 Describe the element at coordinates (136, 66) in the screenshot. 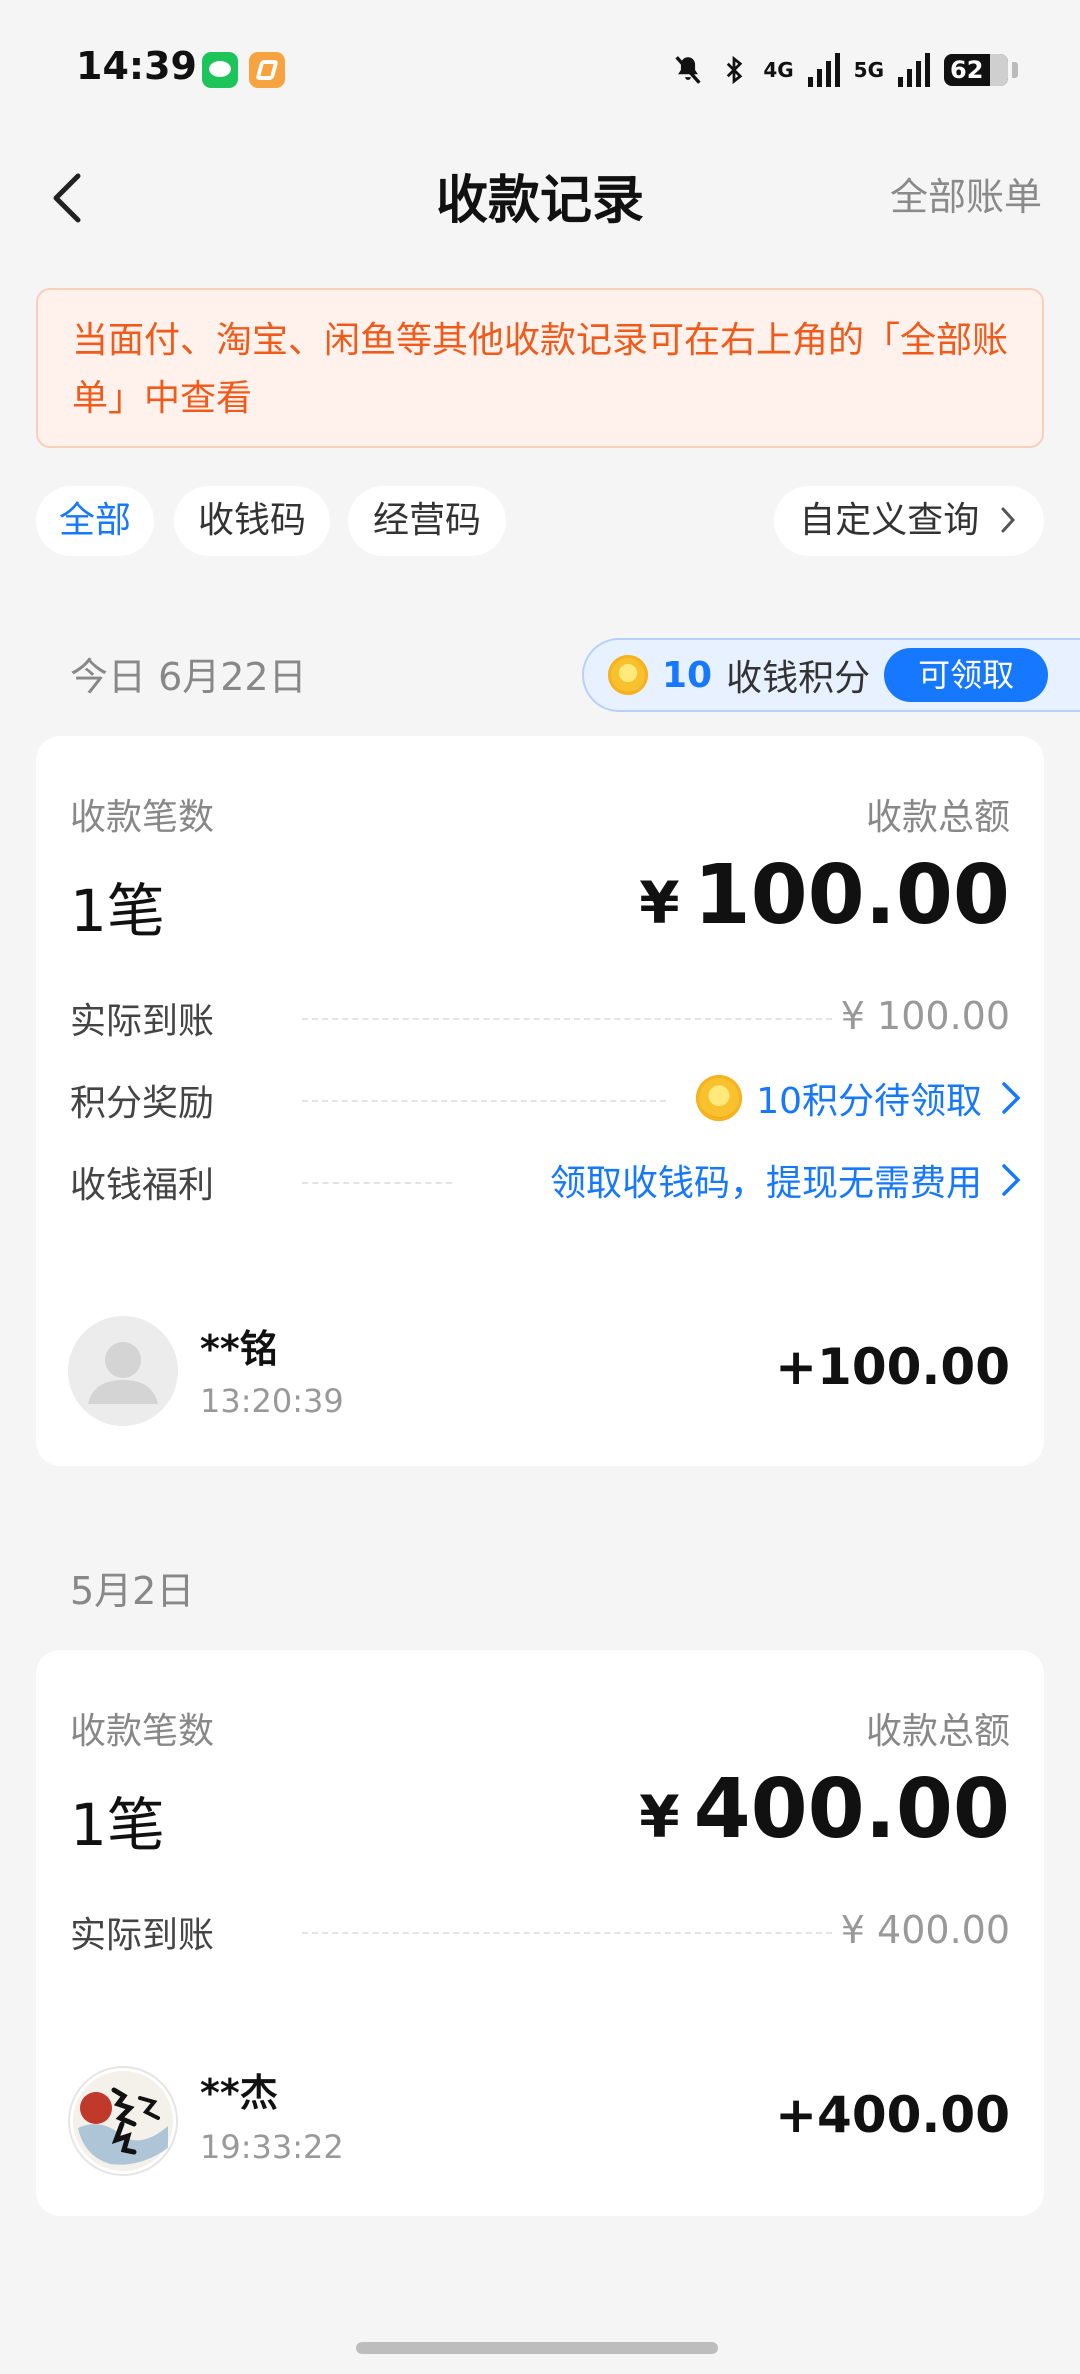

I see `status-time: 14:39` at that location.